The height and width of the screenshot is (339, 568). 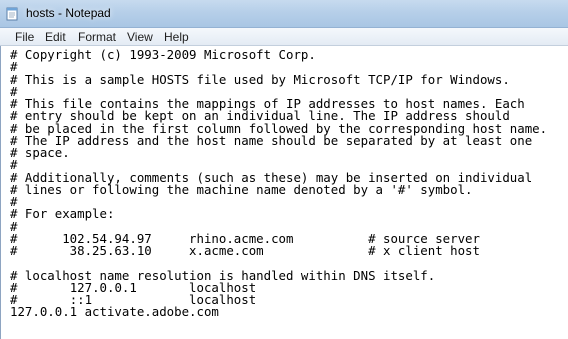 I want to click on title-bar: hosts - Notepad, so click(x=284, y=14).